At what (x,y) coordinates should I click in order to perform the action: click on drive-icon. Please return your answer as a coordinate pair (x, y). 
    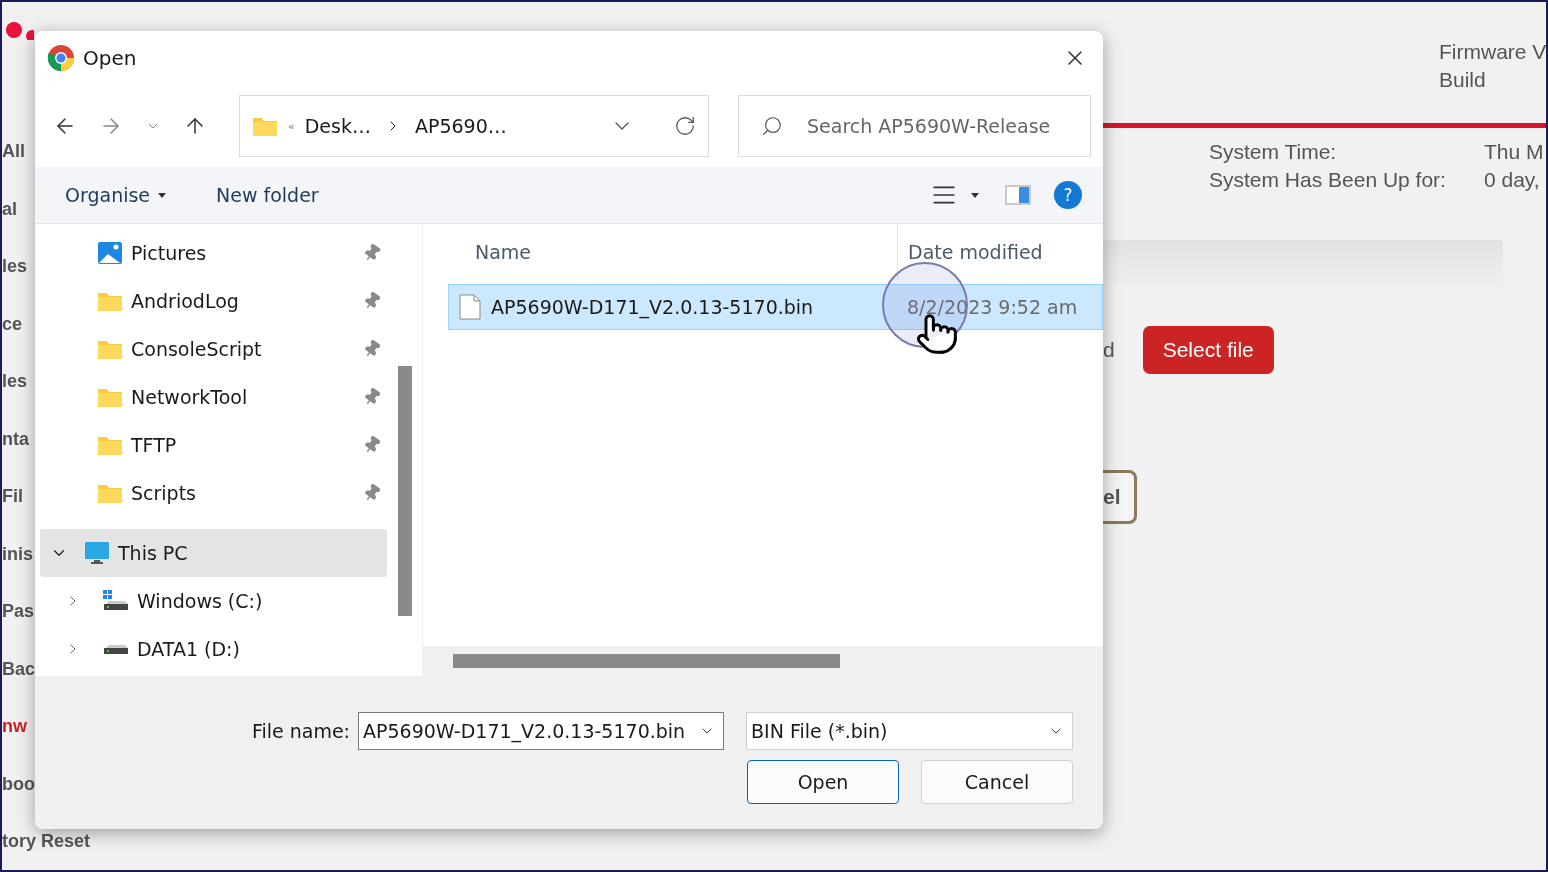
    Looking at the image, I should click on (116, 649).